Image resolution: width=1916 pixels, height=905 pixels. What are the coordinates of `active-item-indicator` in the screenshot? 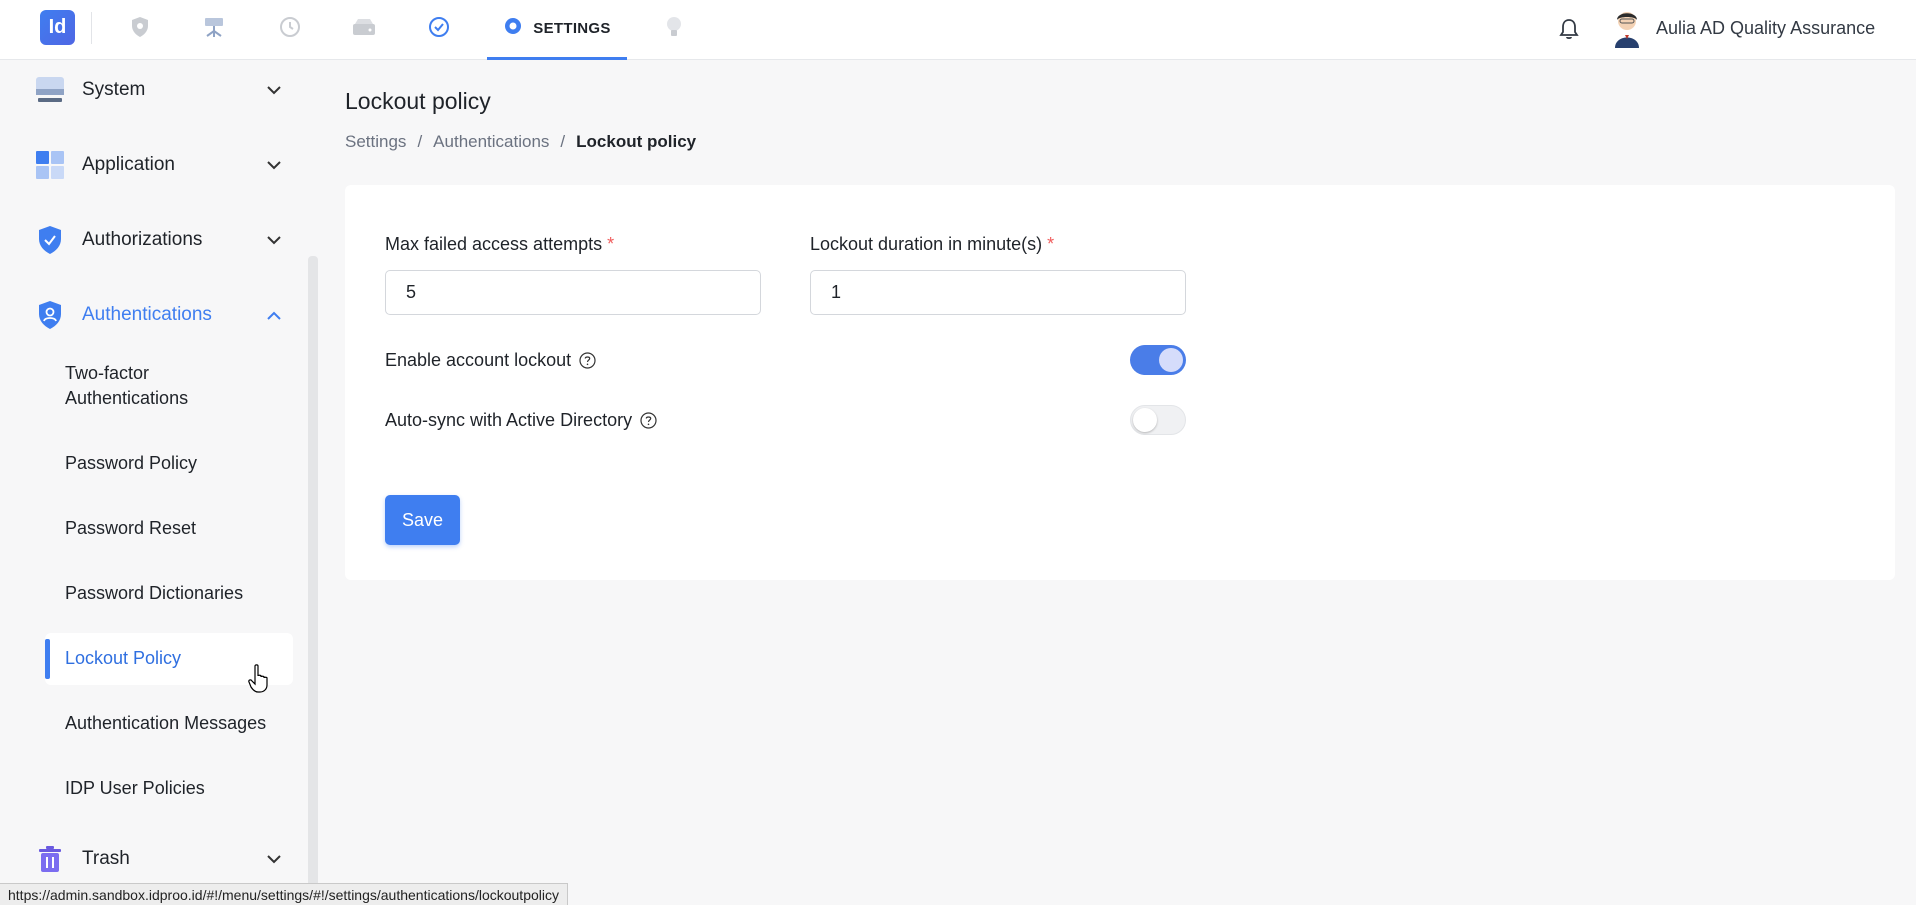 It's located at (47, 659).